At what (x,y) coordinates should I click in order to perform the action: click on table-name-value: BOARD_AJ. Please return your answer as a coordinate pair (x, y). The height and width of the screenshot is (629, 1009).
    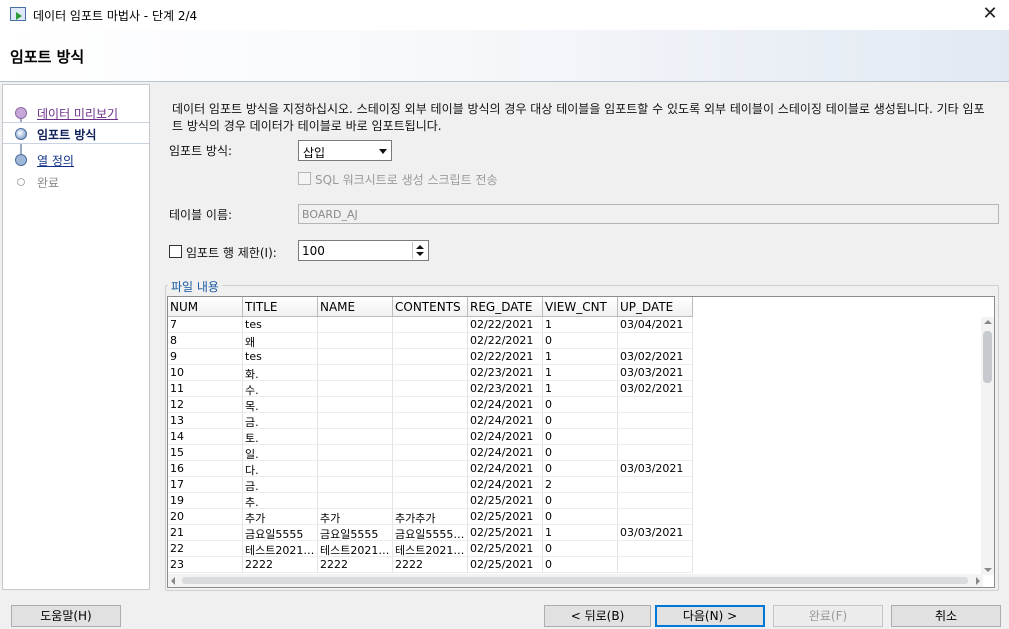
    Looking at the image, I should click on (330, 214).